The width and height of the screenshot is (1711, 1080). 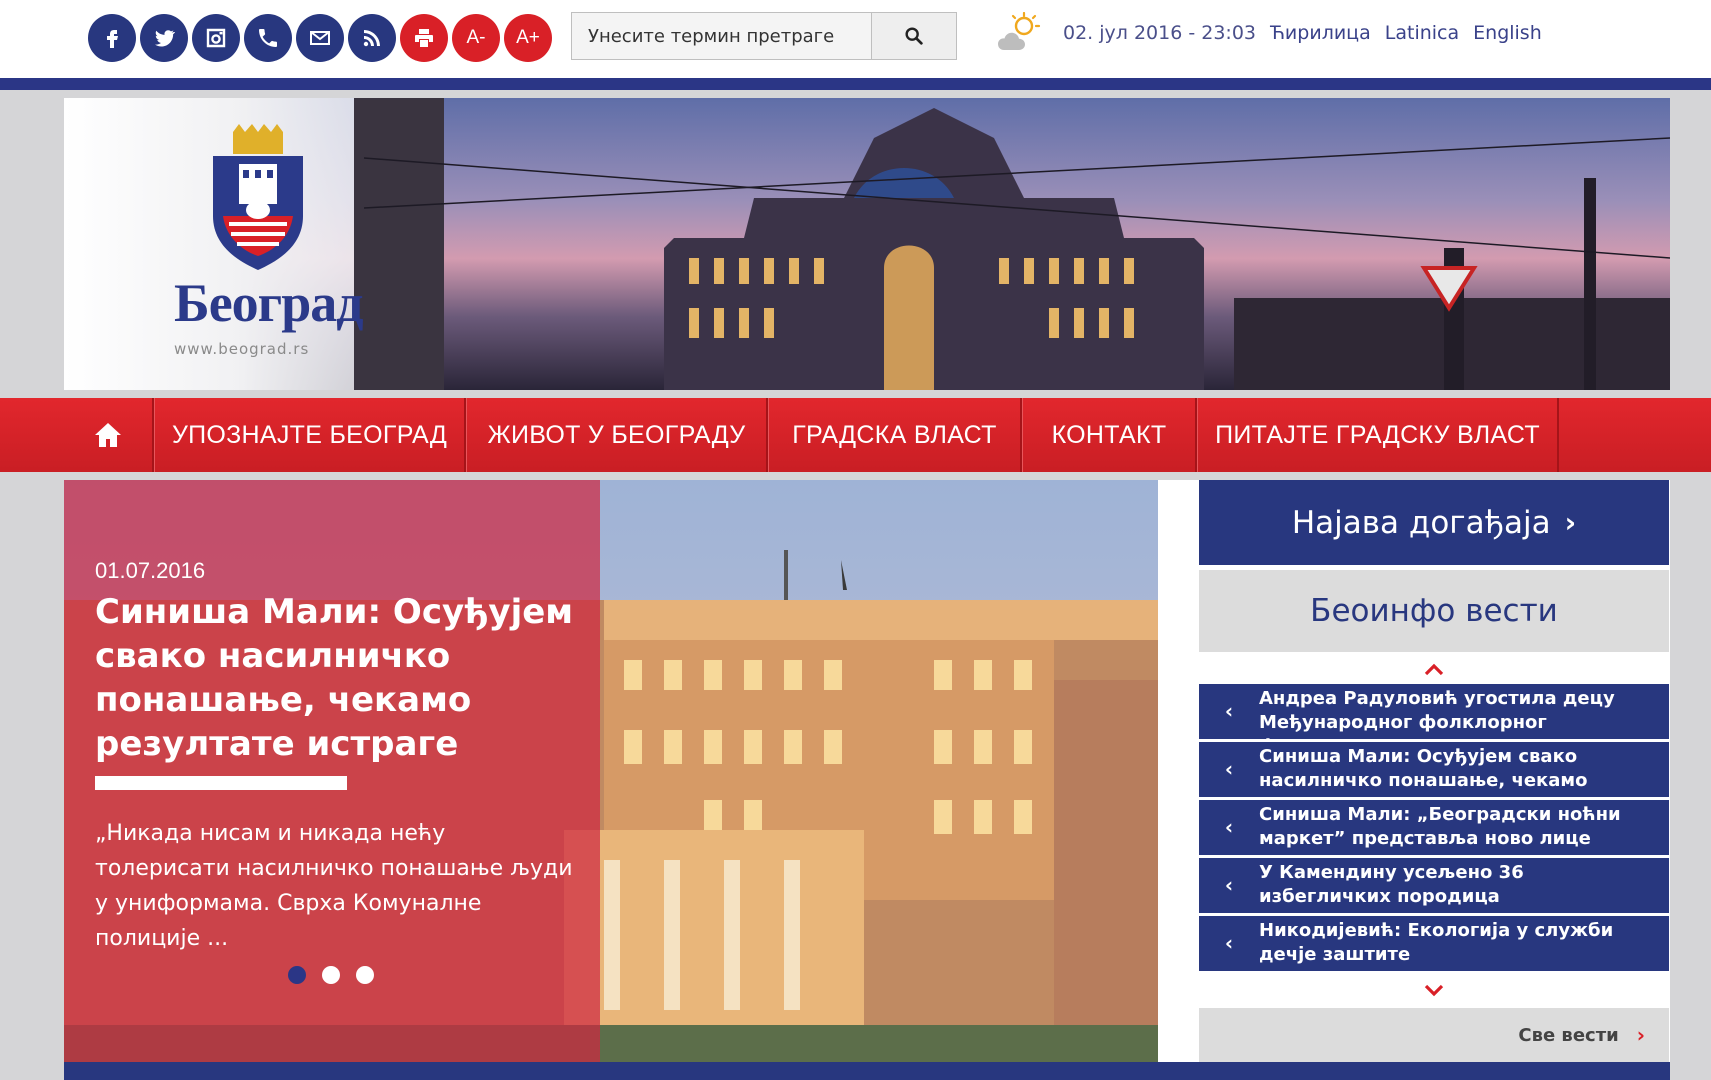 I want to click on date-time: 02. јул 2016 - 23:03, so click(x=1160, y=33).